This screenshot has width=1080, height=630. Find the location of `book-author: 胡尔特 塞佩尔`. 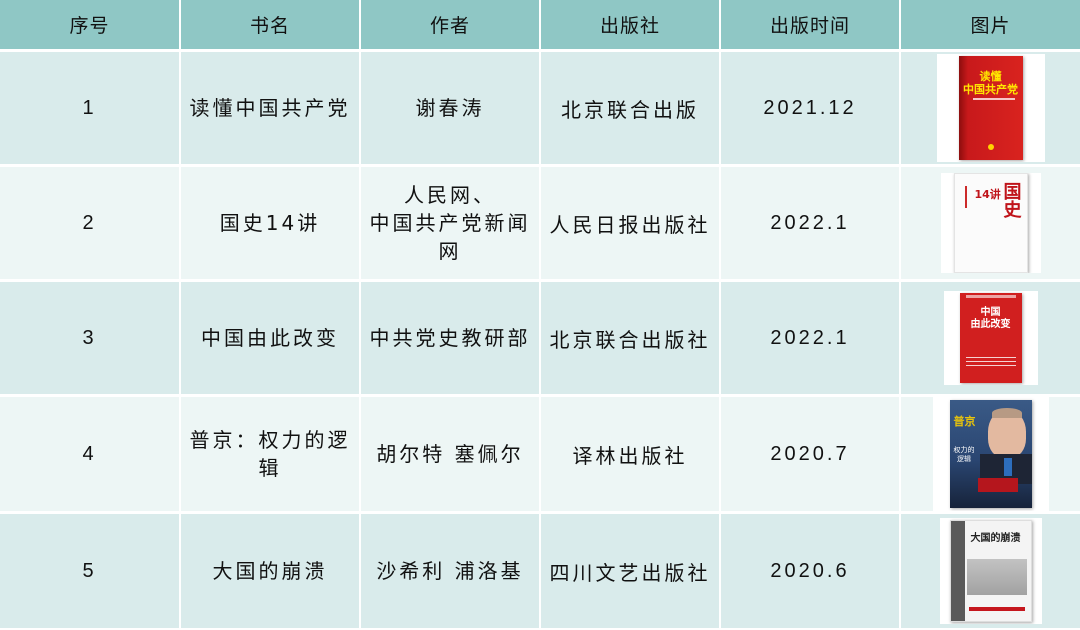

book-author: 胡尔特 塞佩尔 is located at coordinates (450, 454).